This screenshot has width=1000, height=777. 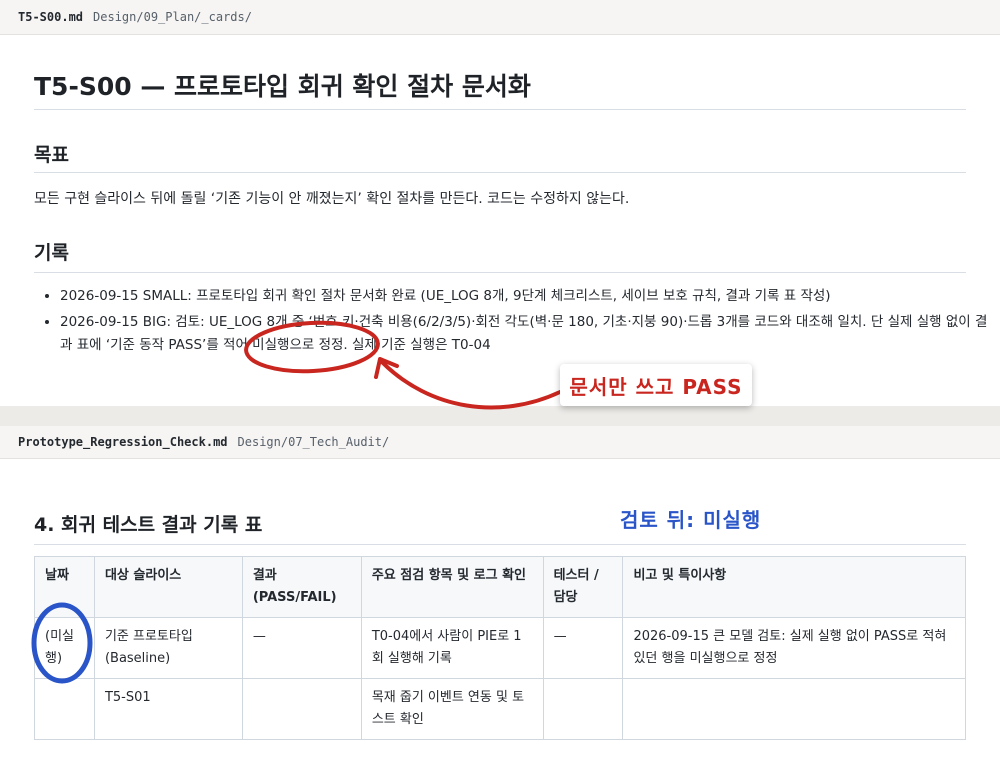 What do you see at coordinates (500, 17) in the screenshot?
I see `file-tab-bar: T5-S00.md Design/09_Plan/_cards/` at bounding box center [500, 17].